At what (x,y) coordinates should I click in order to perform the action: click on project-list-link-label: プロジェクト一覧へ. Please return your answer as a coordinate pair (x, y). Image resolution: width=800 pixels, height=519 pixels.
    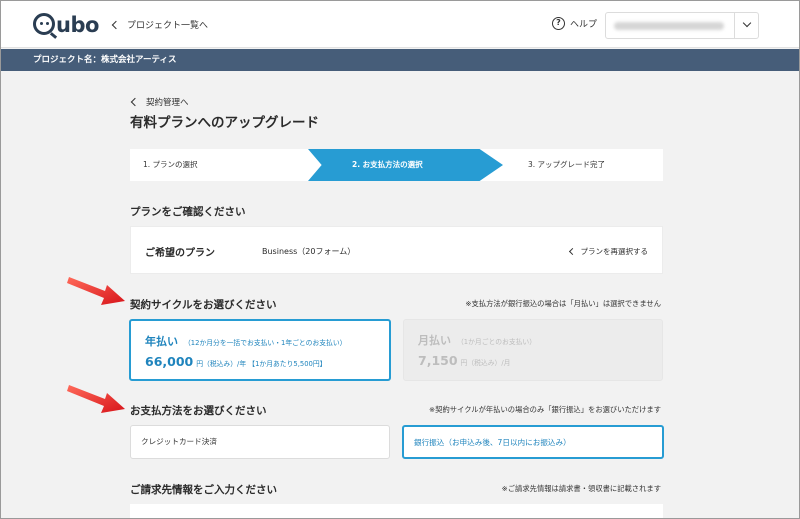
    Looking at the image, I should click on (168, 26).